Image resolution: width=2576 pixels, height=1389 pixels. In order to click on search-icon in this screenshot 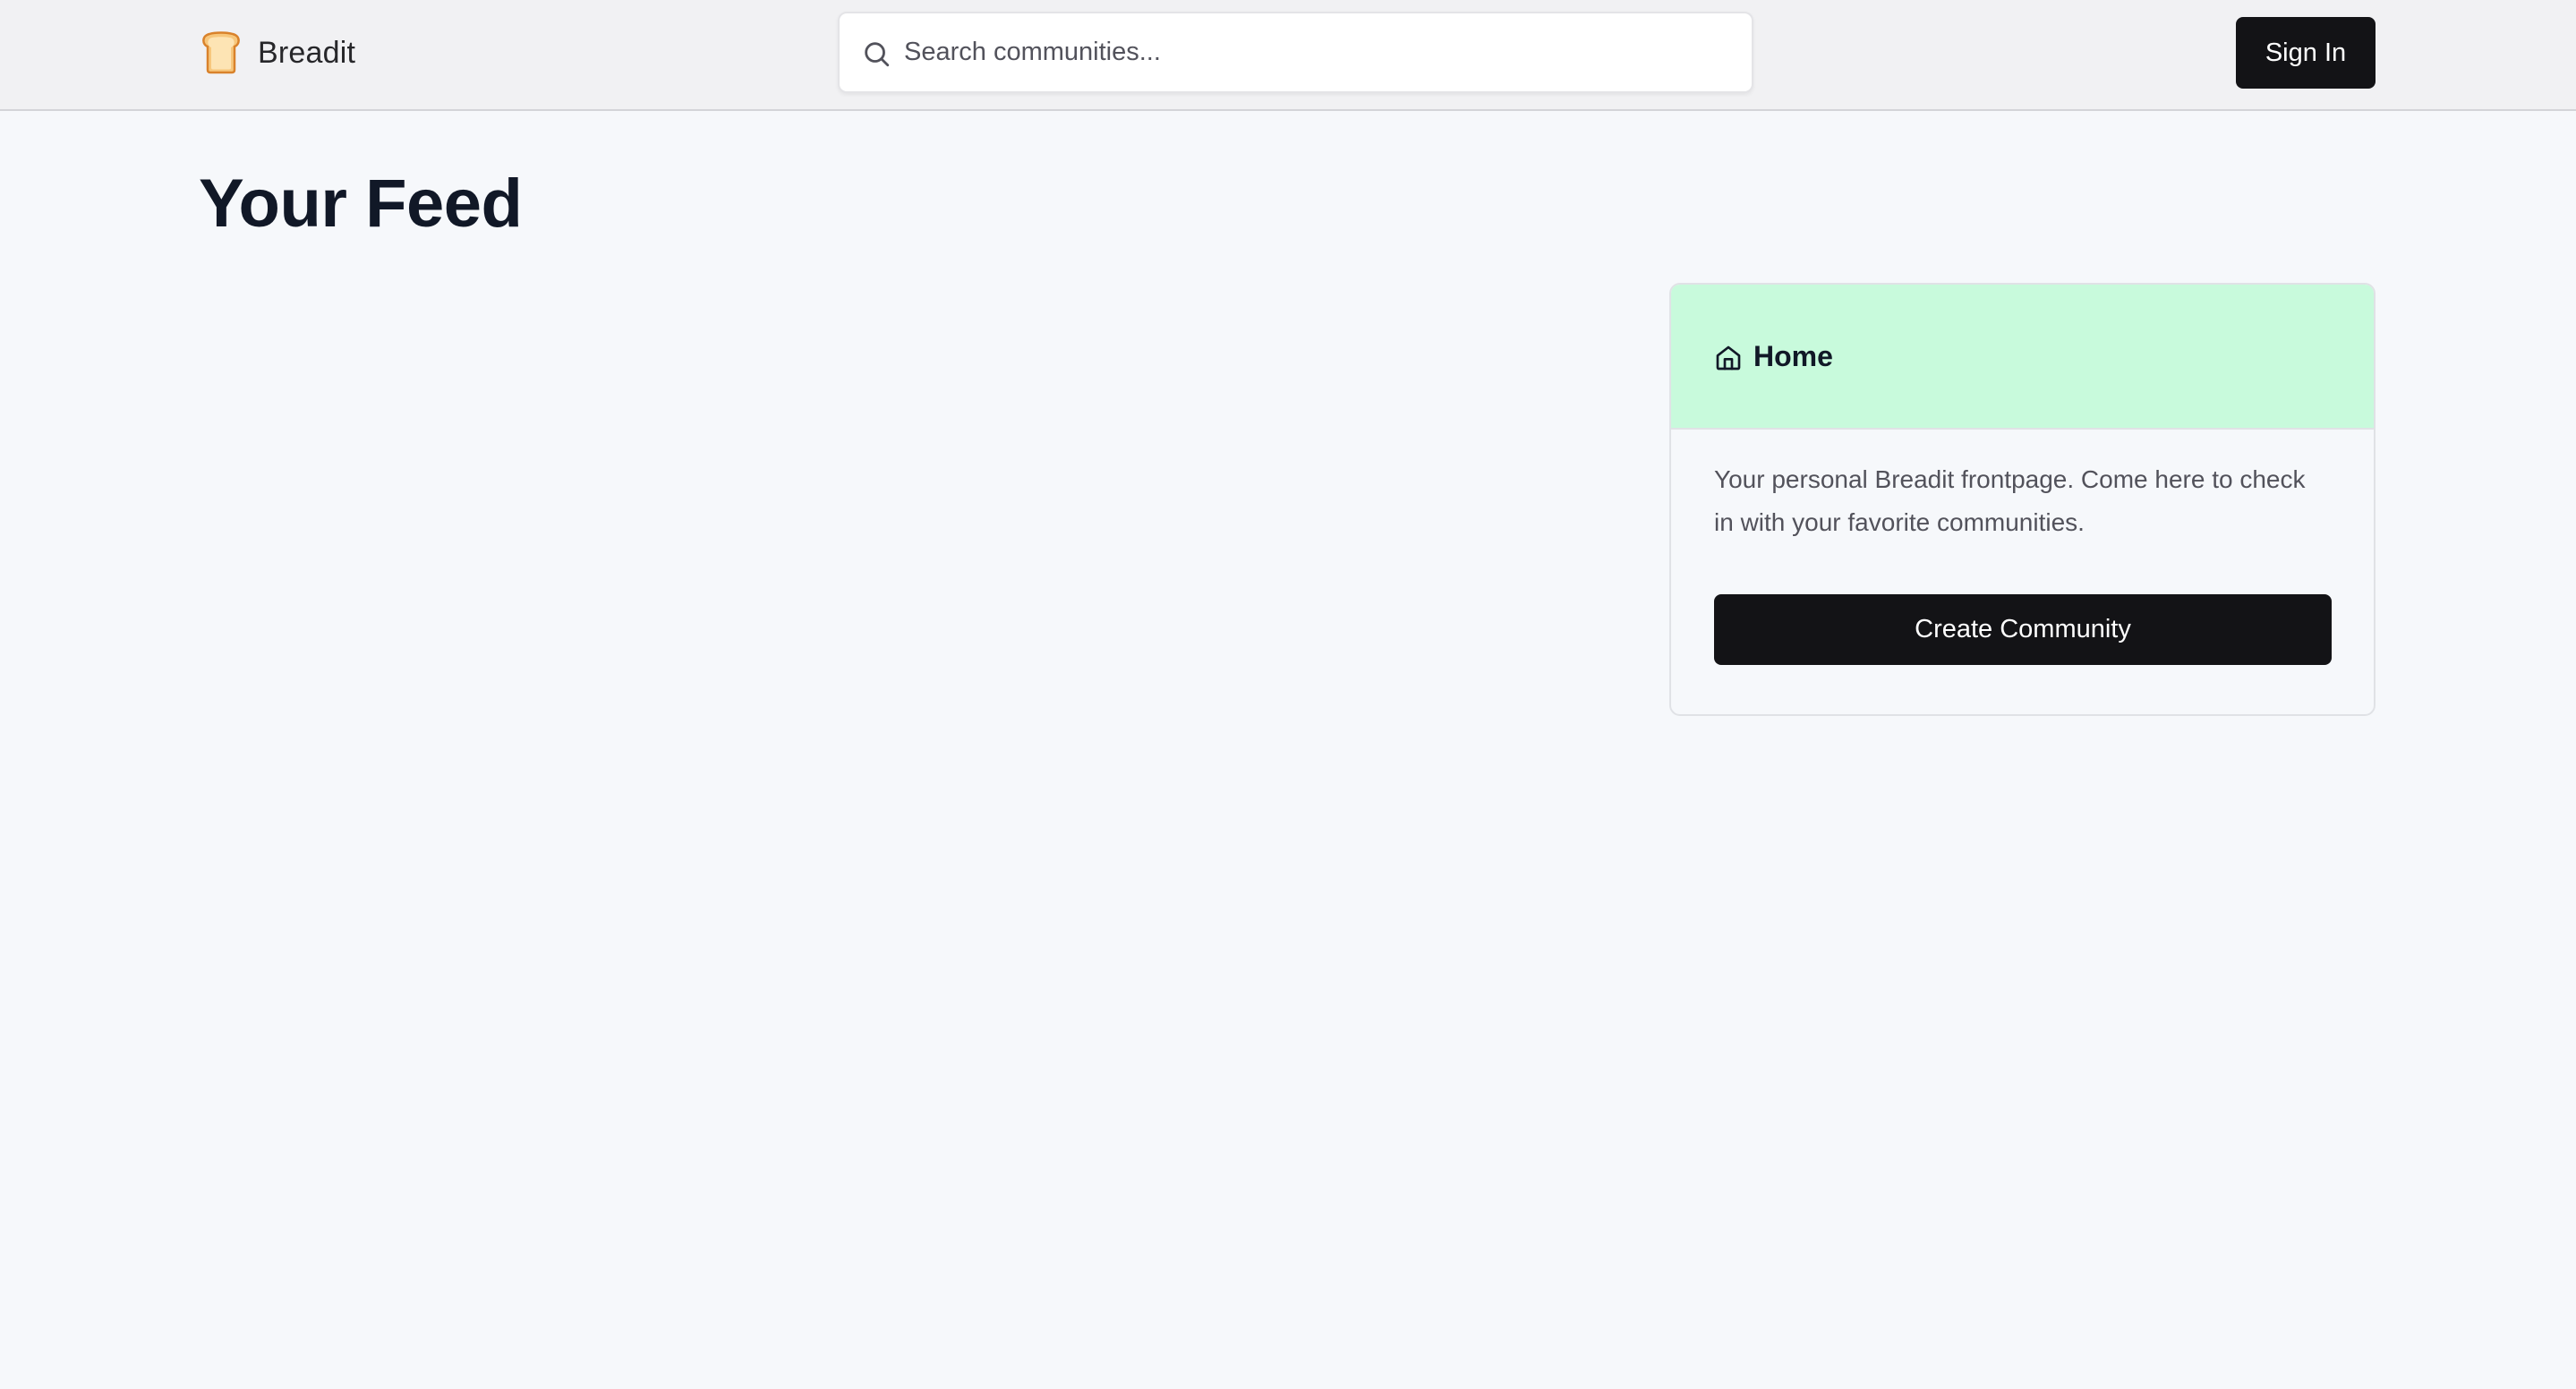, I will do `click(877, 54)`.